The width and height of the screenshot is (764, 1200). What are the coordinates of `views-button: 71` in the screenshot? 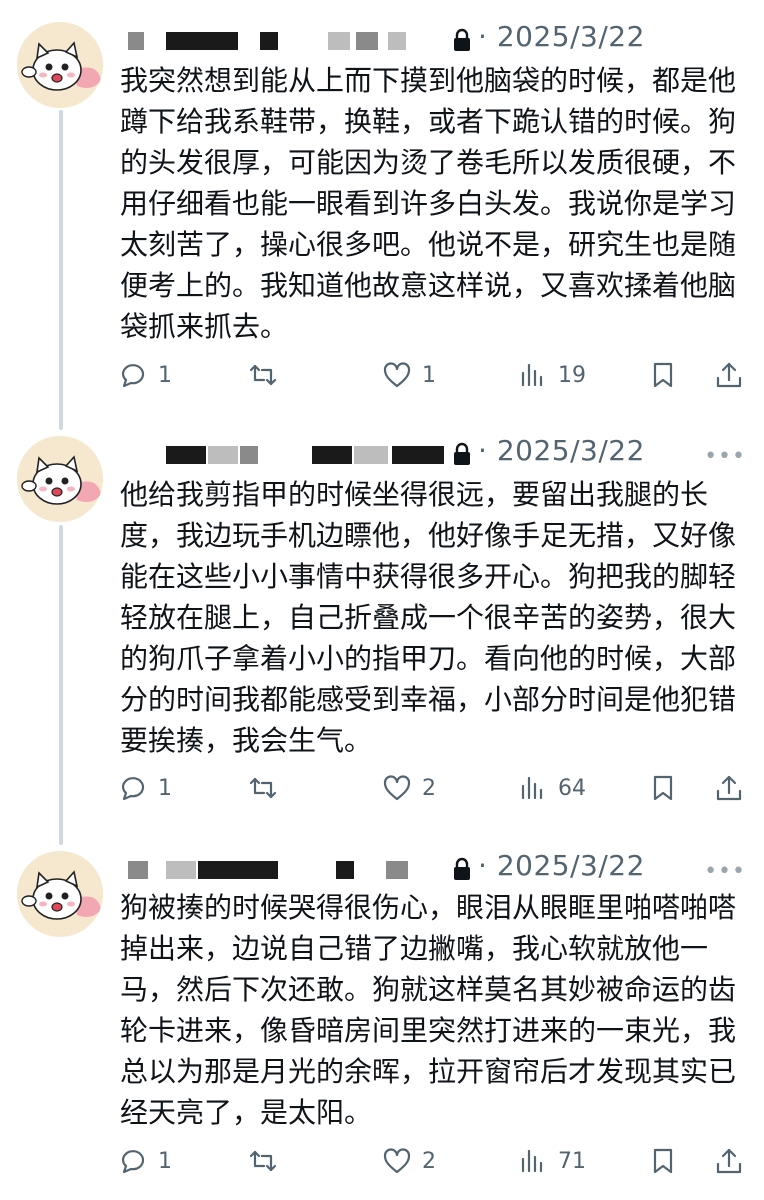 It's located at (552, 1161).